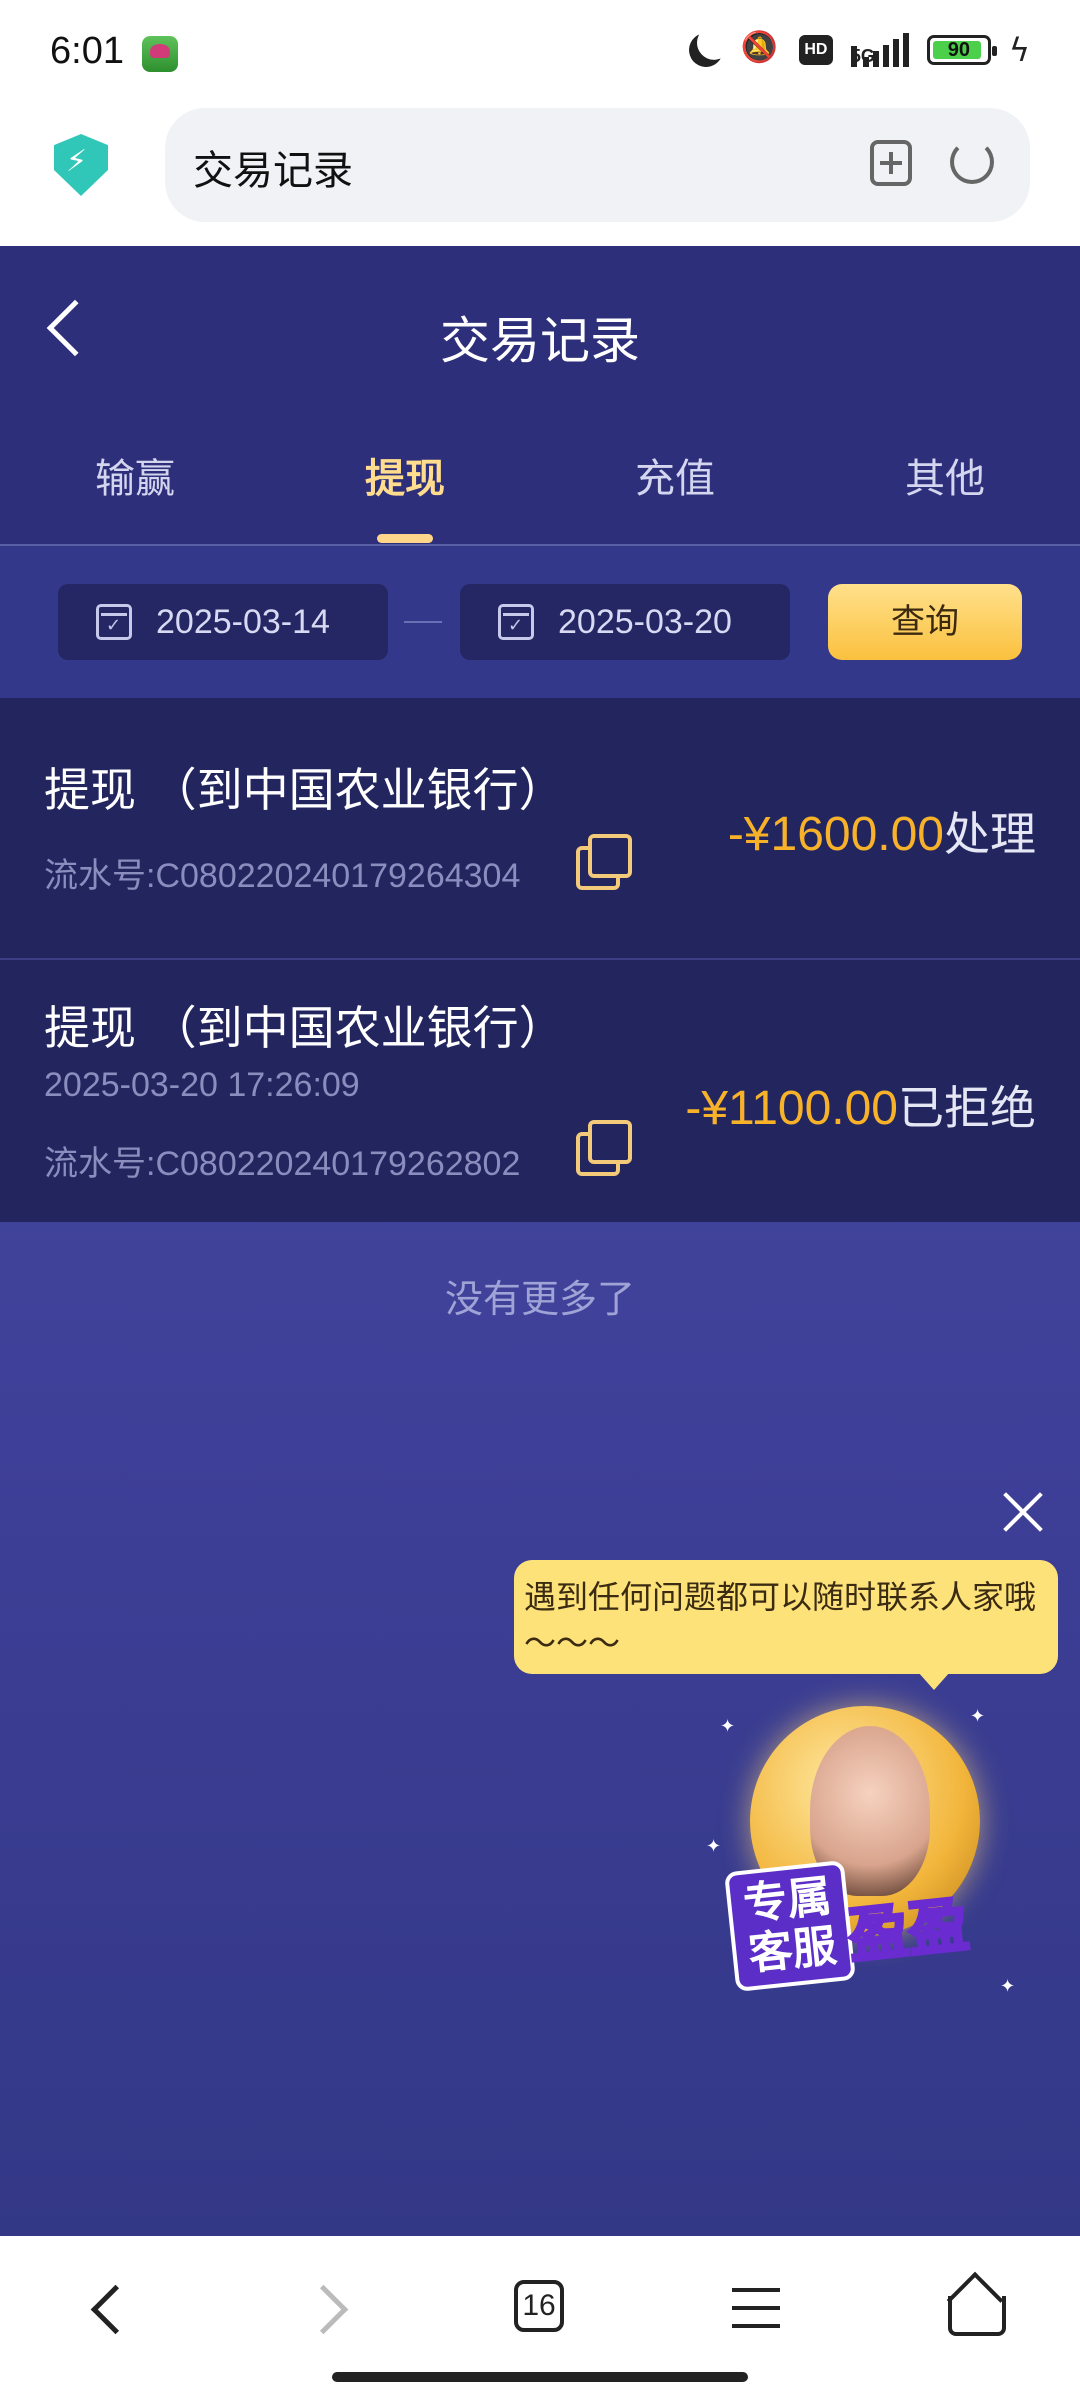  I want to click on query-button: 查询, so click(925, 622).